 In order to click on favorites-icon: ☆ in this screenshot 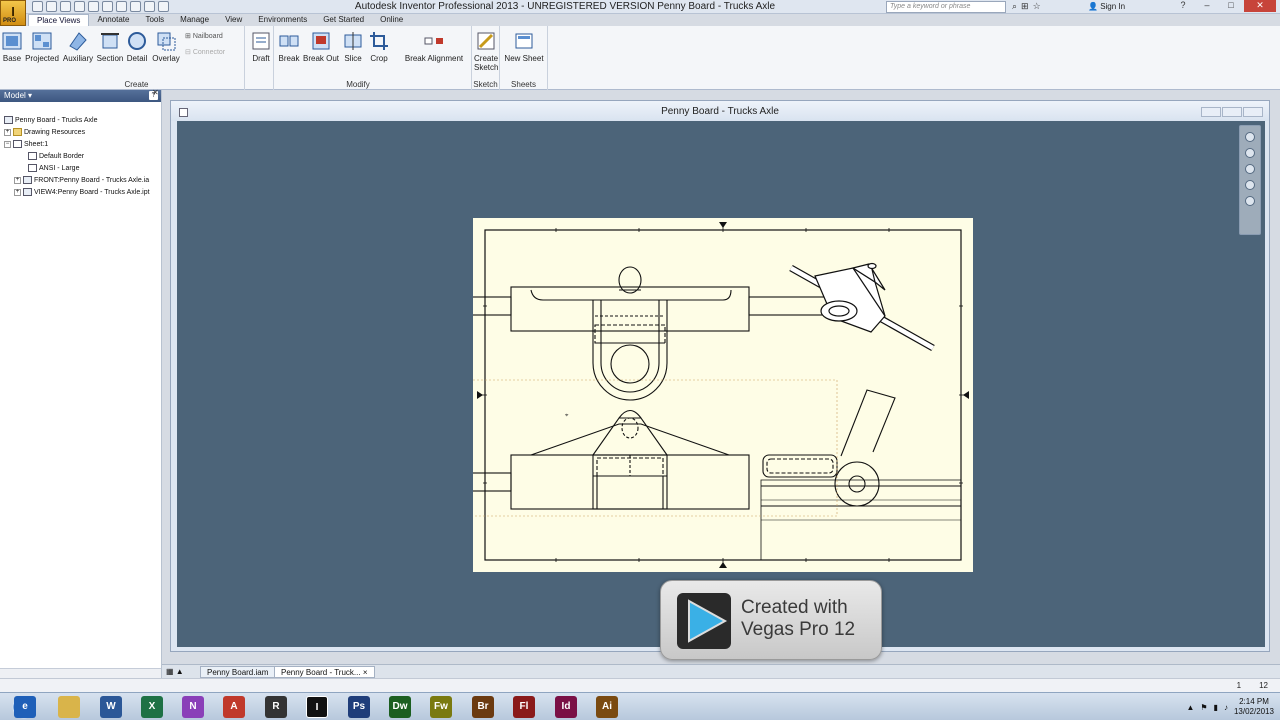, I will do `click(1037, 6)`.